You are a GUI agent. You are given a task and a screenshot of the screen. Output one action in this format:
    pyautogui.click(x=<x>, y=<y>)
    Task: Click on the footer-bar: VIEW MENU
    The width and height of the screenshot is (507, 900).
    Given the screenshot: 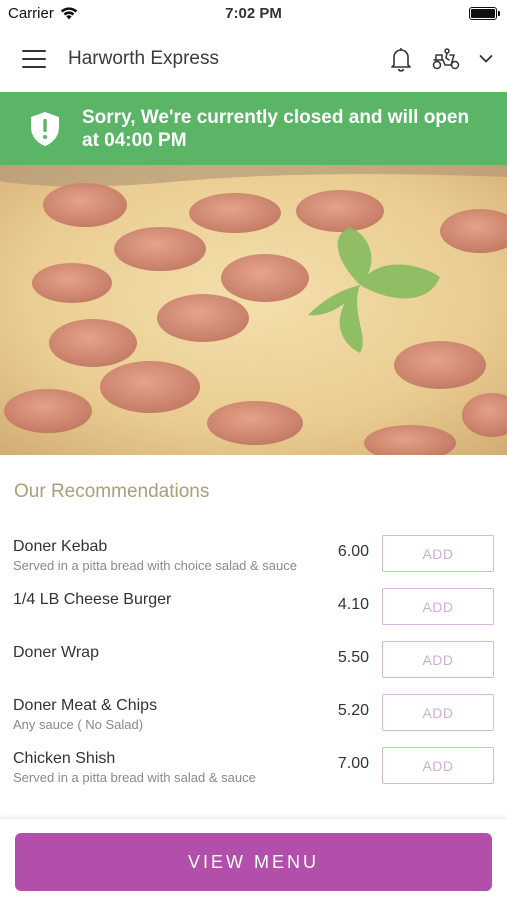 What is the action you would take?
    pyautogui.click(x=253, y=859)
    